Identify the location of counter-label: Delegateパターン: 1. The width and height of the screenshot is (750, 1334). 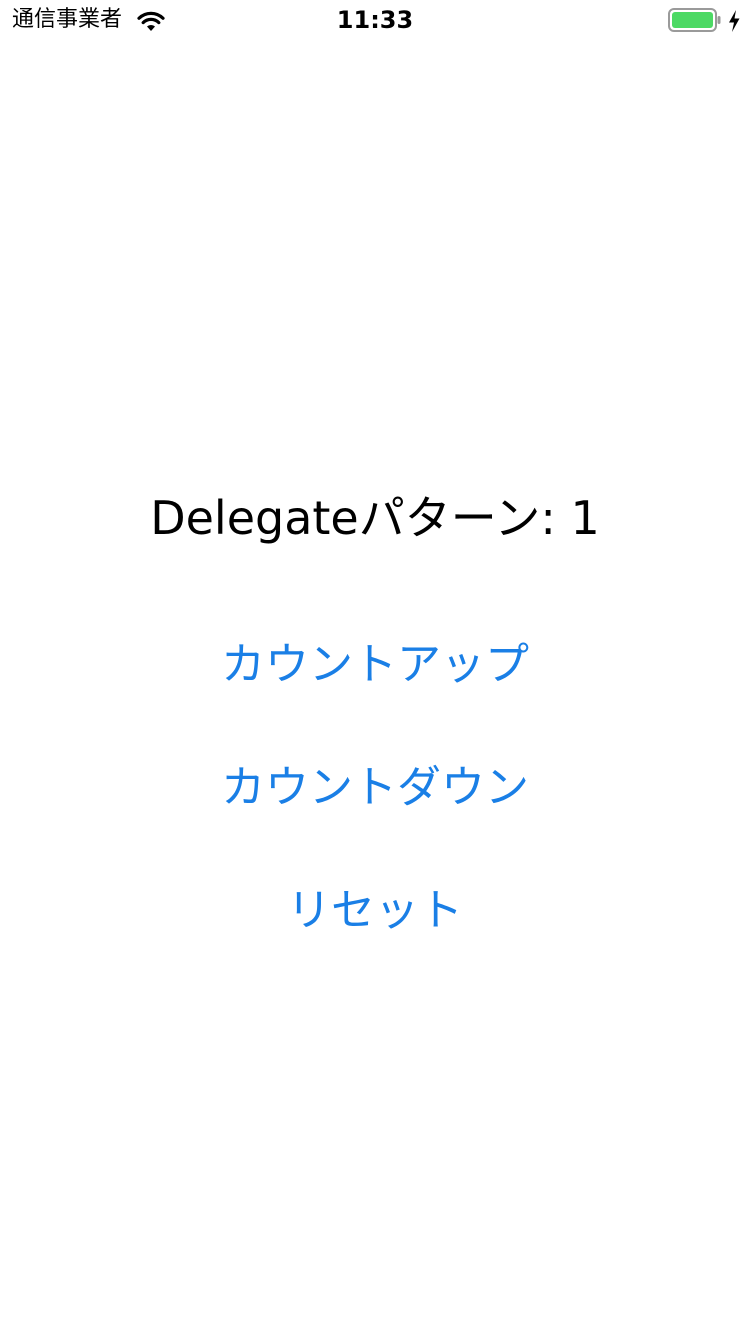
(375, 518).